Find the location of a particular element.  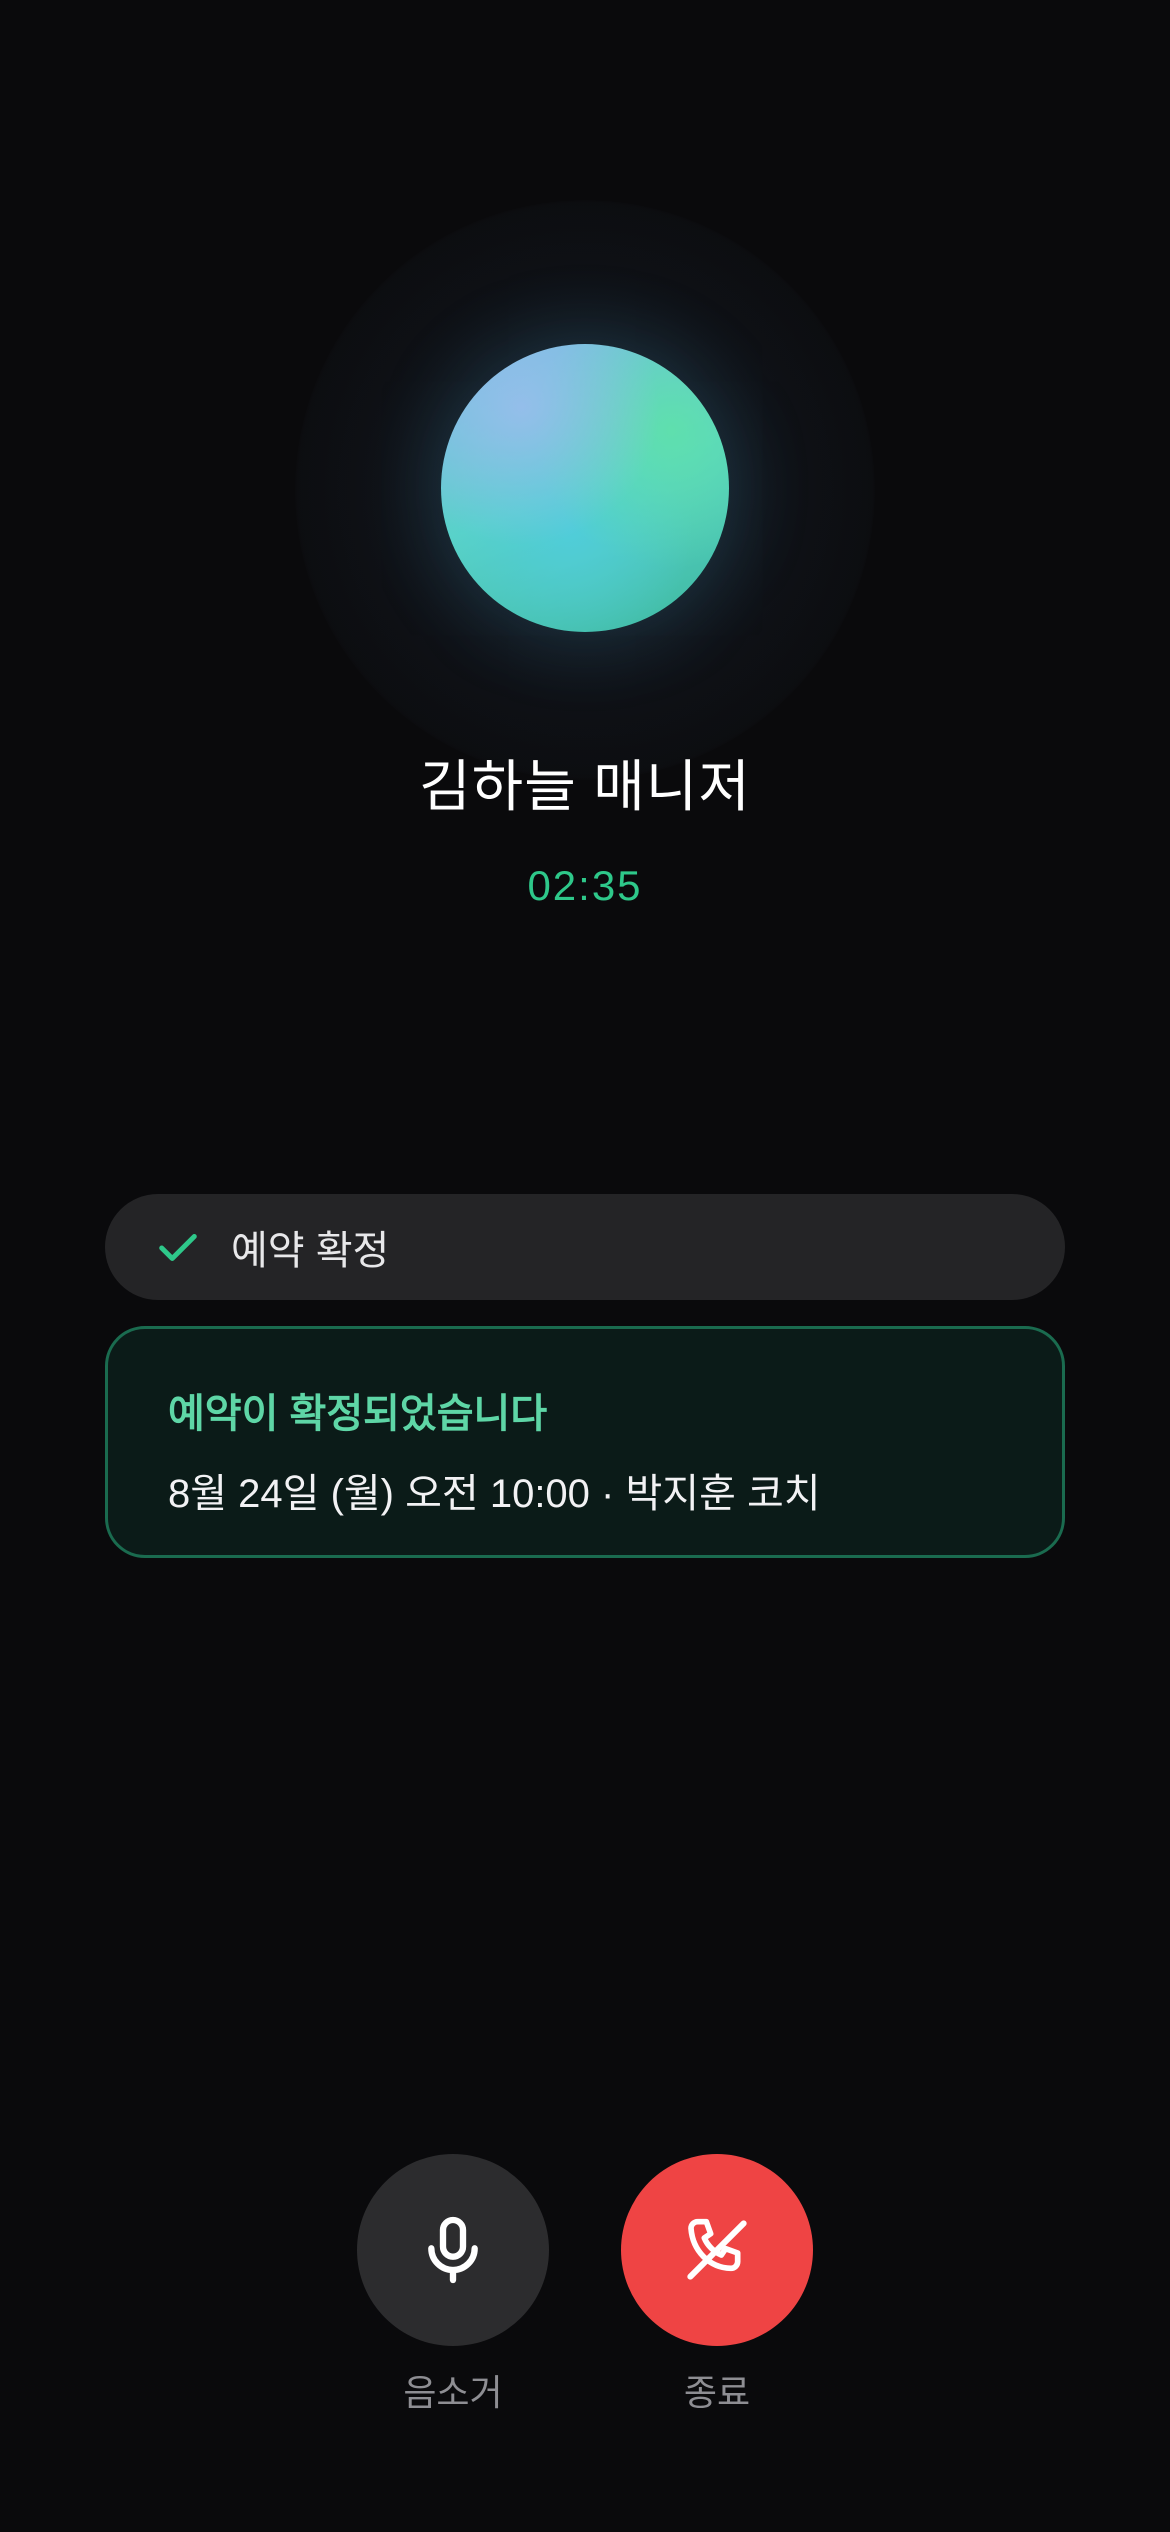

check-icon is located at coordinates (178, 1247).